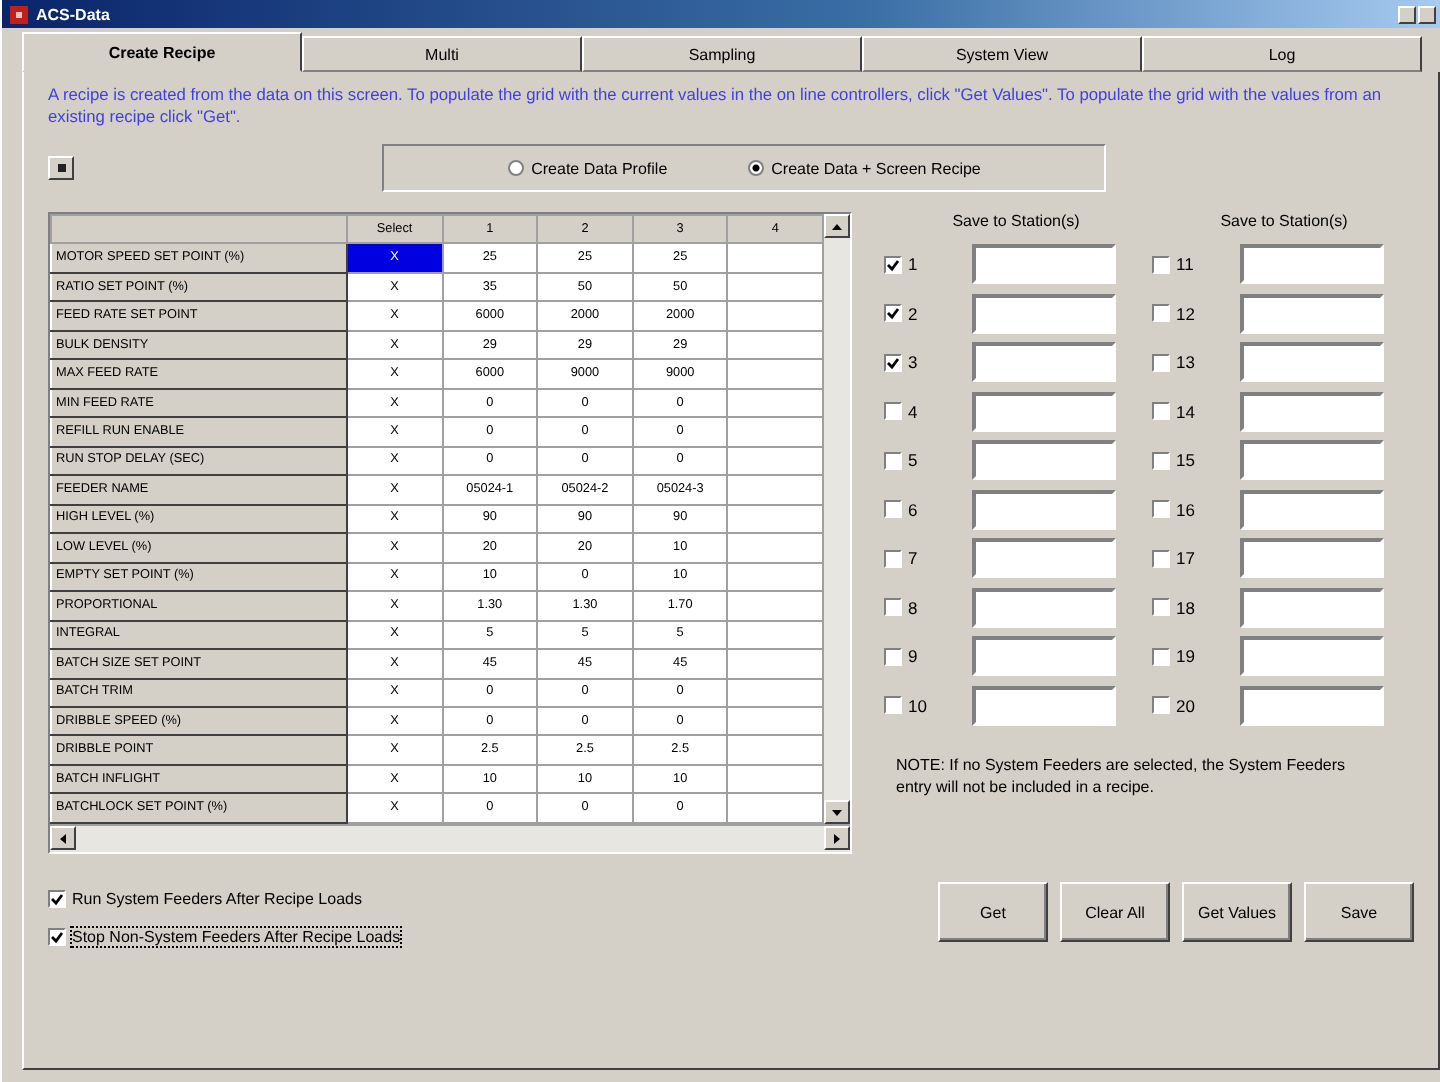 Image resolution: width=1440 pixels, height=1082 pixels. I want to click on vertical-scrollbar, so click(837, 519).